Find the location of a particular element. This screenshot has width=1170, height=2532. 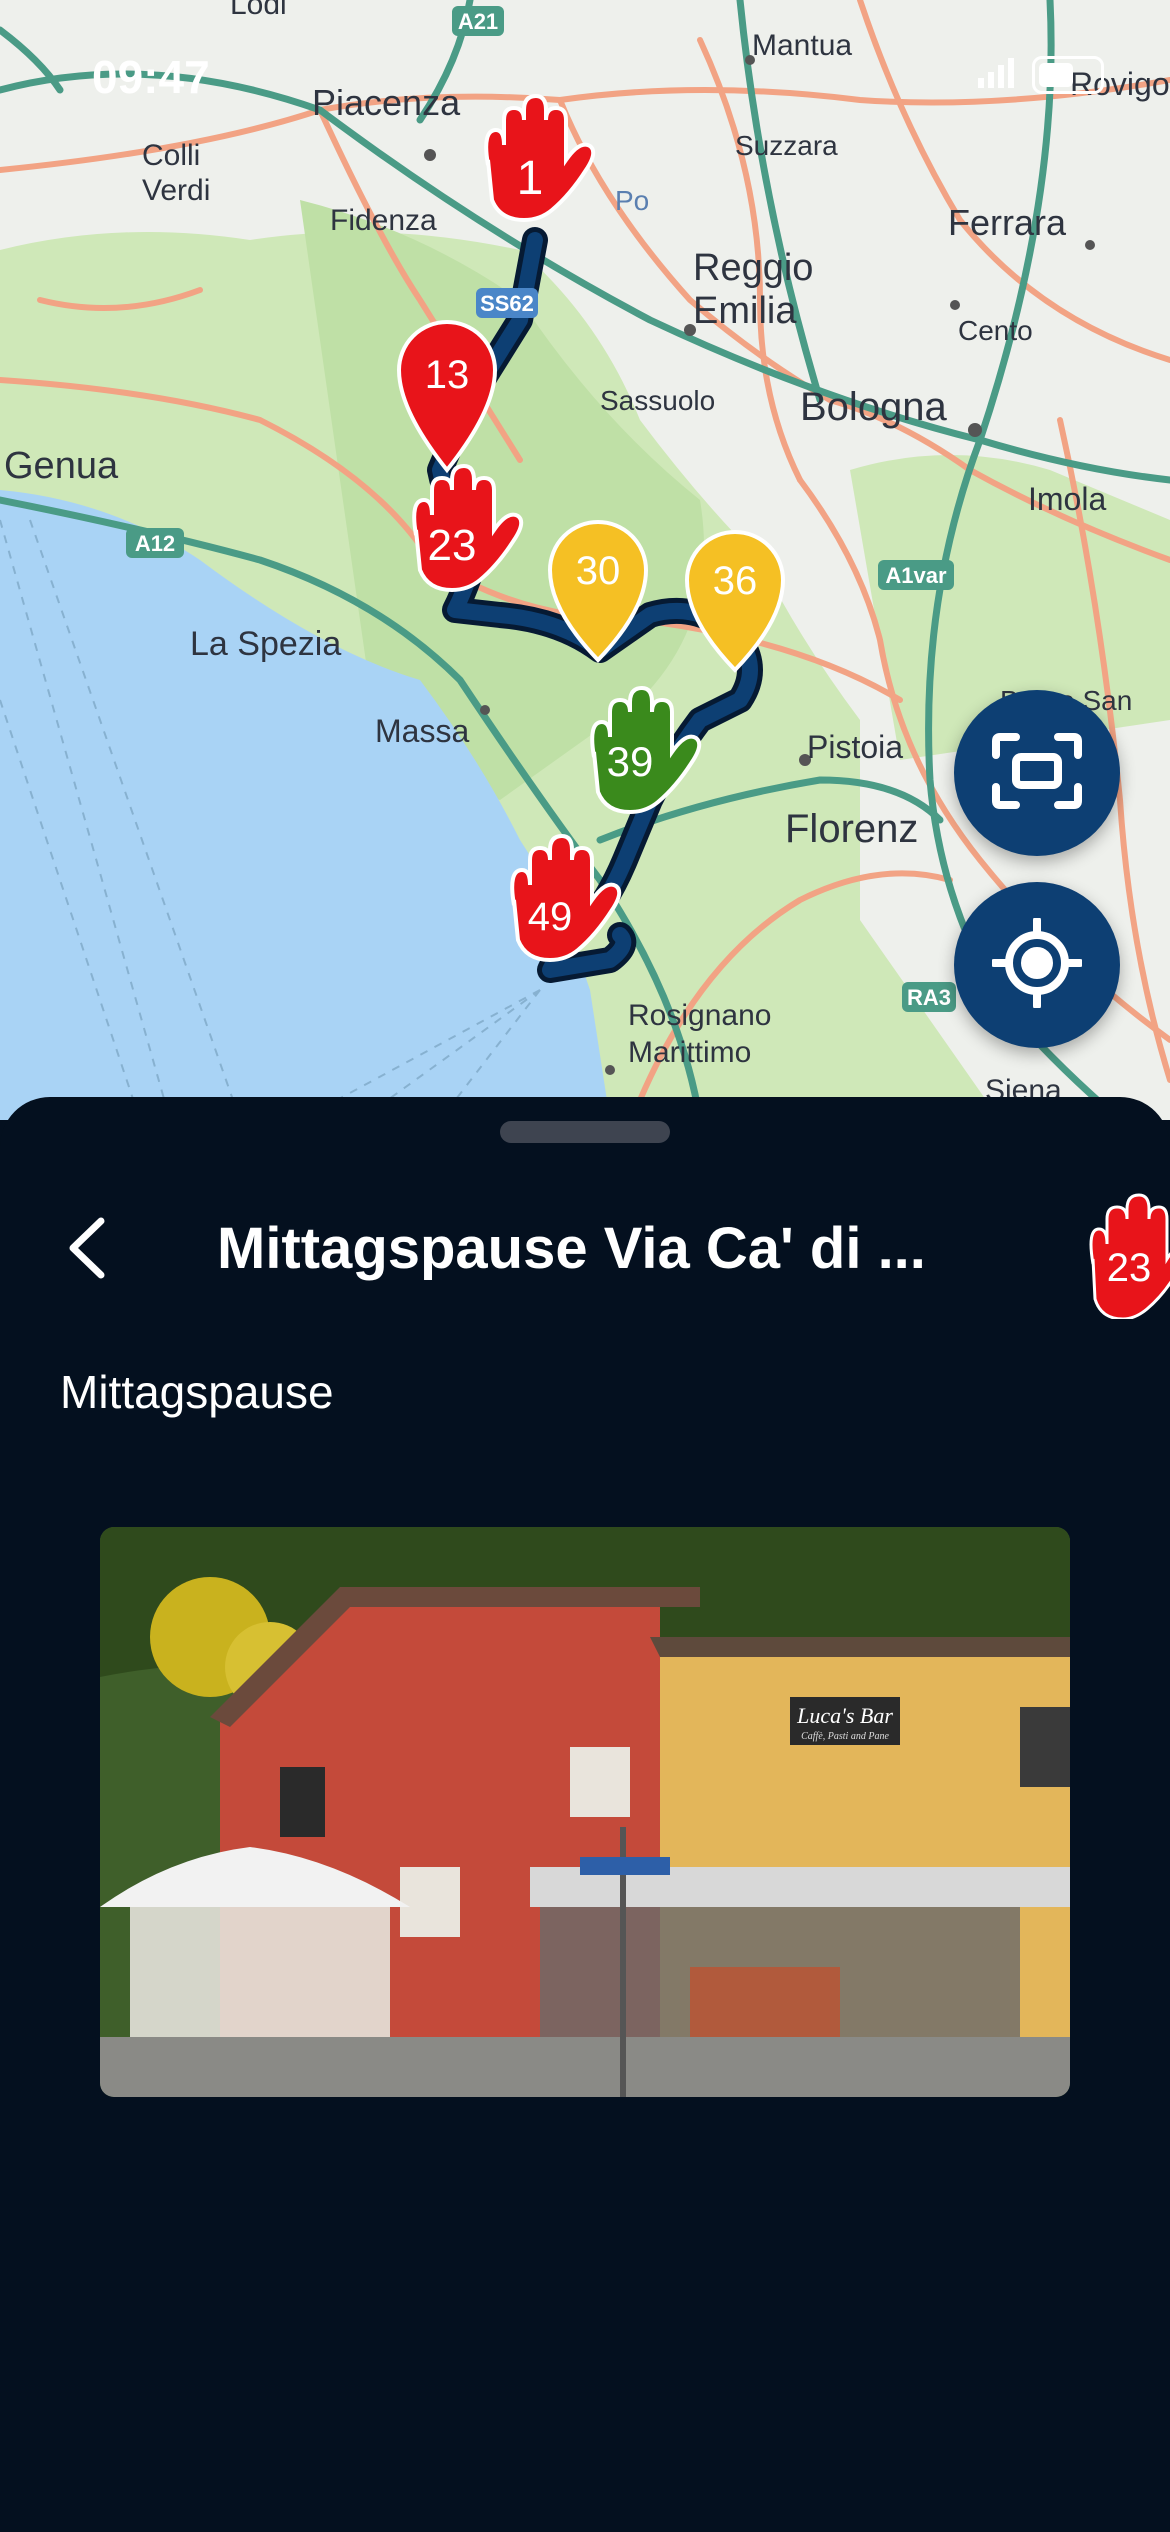

status-bar: 09:47 is located at coordinates (585, 75).